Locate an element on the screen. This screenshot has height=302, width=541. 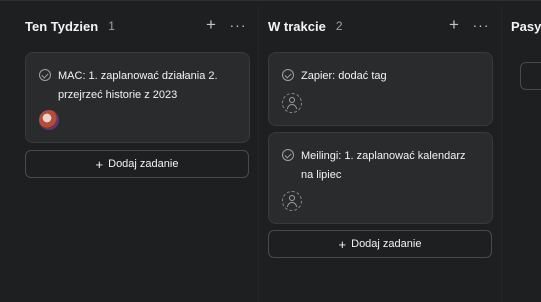
user-avatar is located at coordinates (49, 120).